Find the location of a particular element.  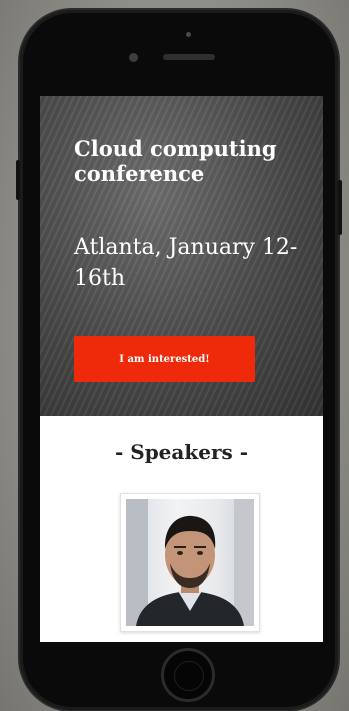

front-camera-icon is located at coordinates (133, 57).